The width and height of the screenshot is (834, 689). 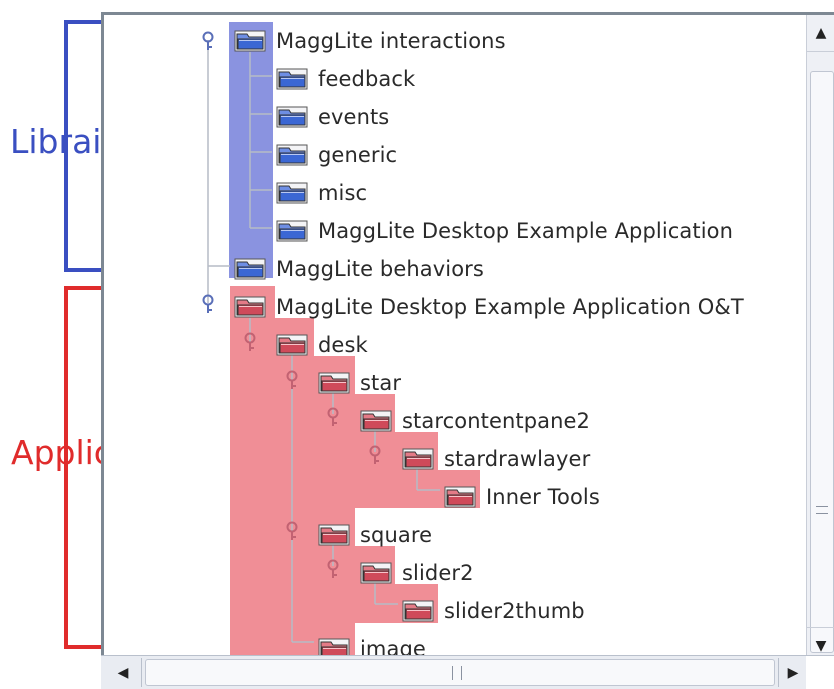 I want to click on tree-node: Inner Tools, so click(x=522, y=497).